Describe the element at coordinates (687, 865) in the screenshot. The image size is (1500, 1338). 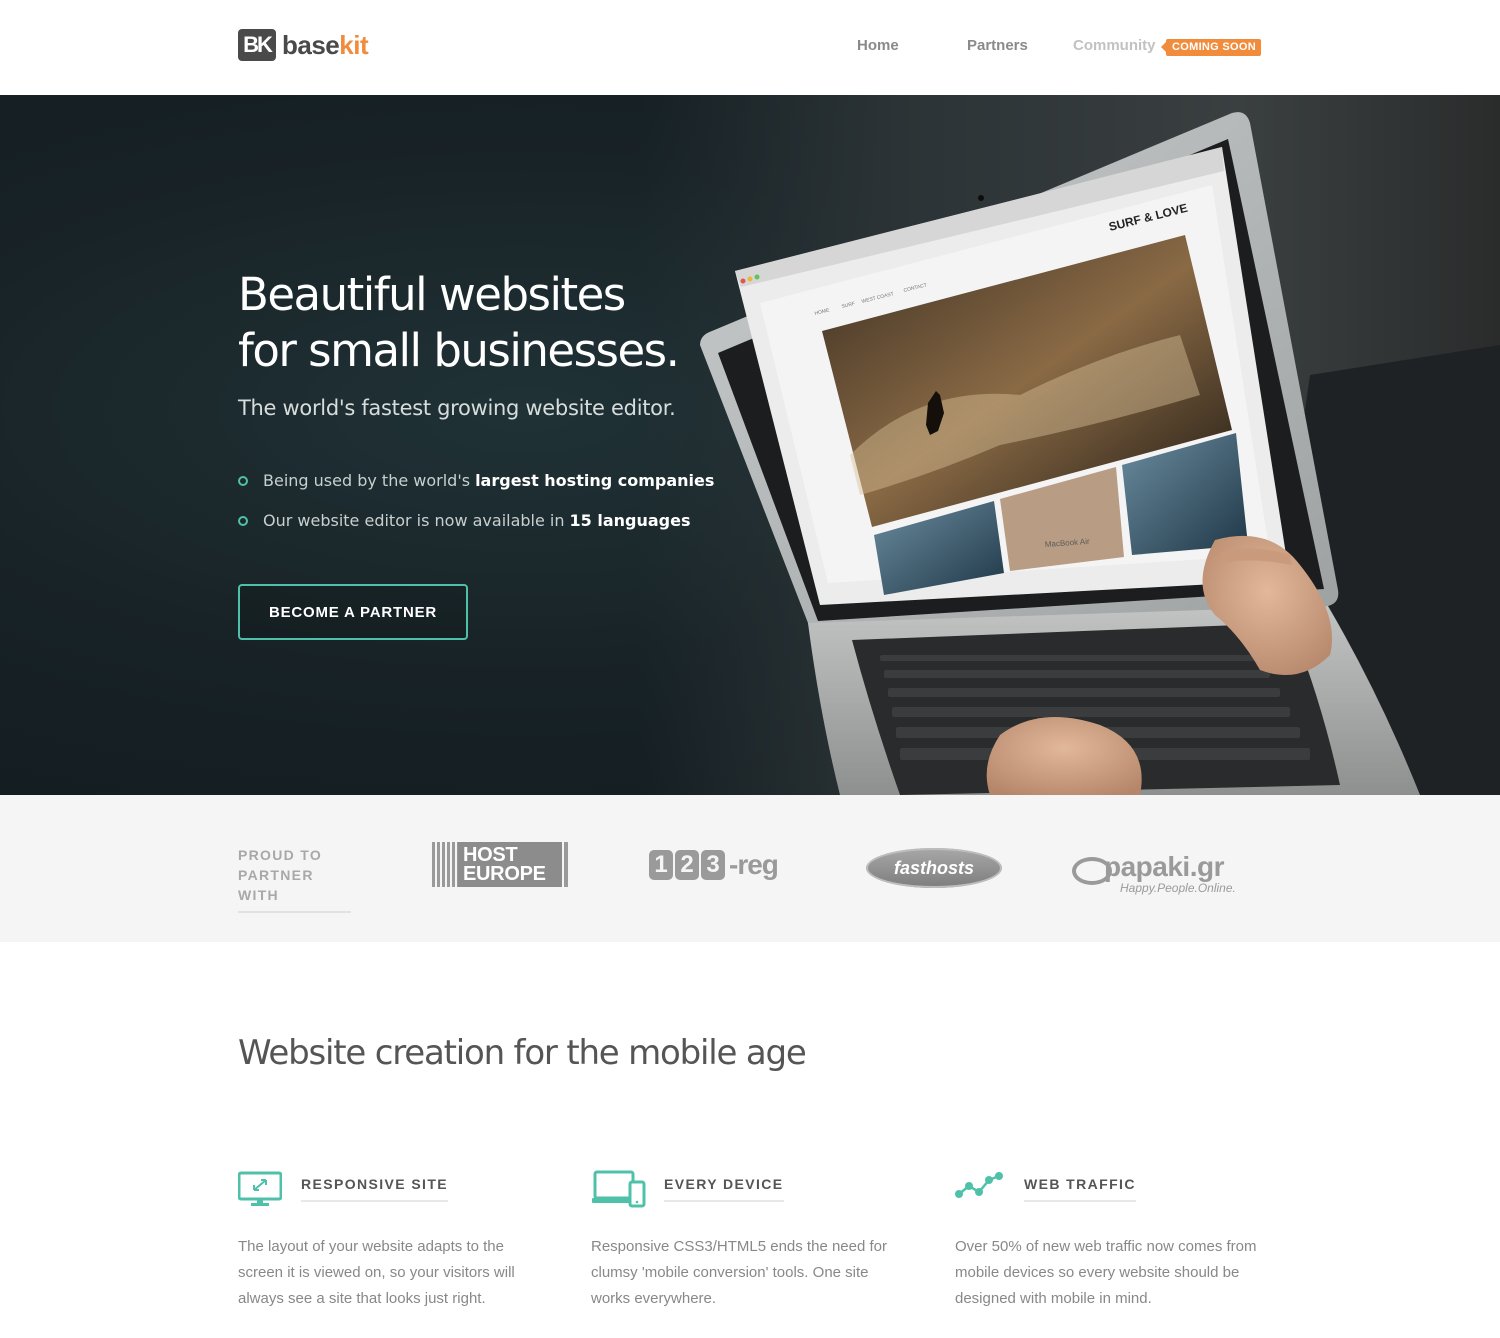
I see `123-reg-digit-2: 2` at that location.